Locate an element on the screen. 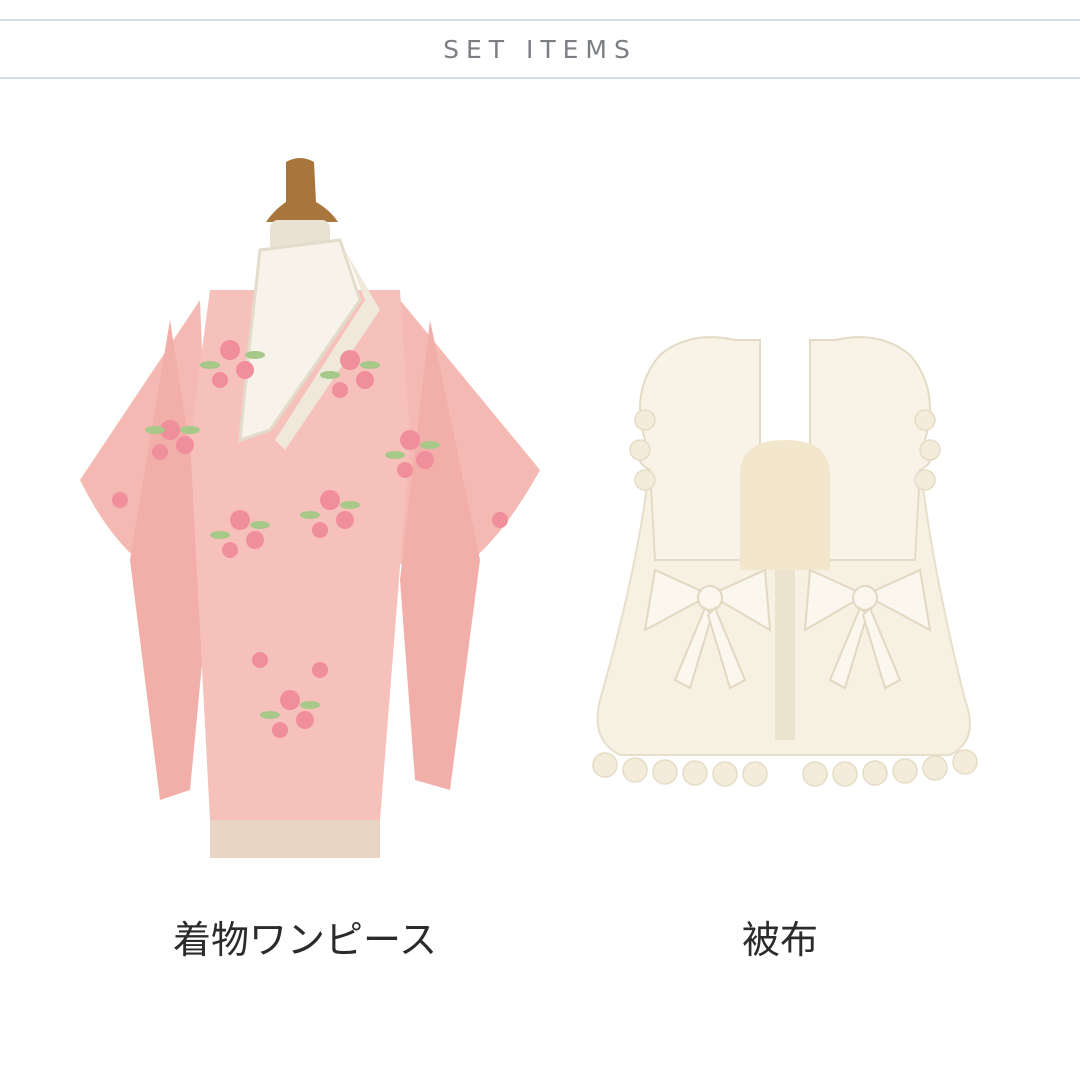 The height and width of the screenshot is (1067, 1080). bottom-divider is located at coordinates (540, 78).